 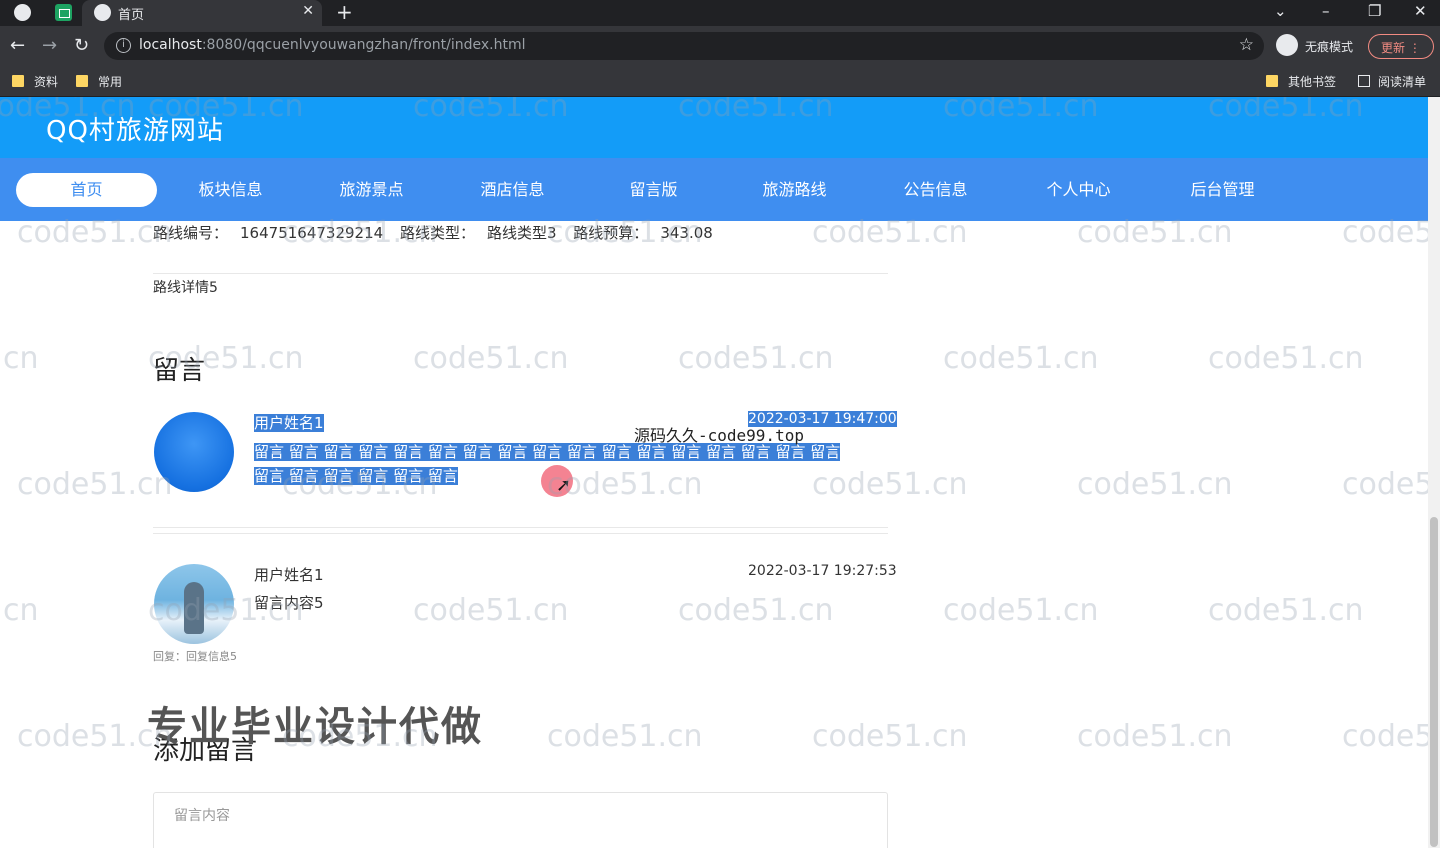 I want to click on spreadsheet-tab-icon, so click(x=63, y=12).